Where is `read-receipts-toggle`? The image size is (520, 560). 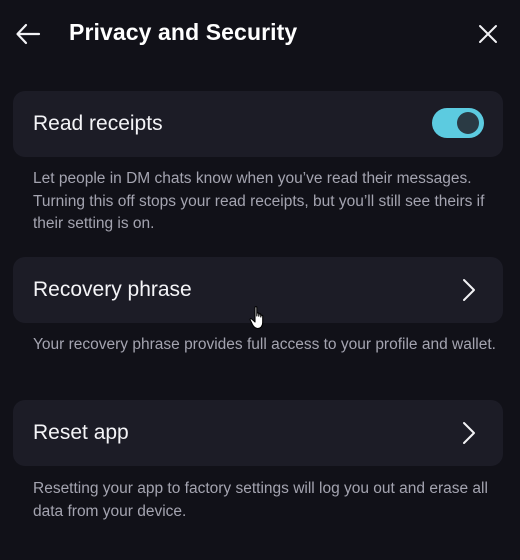
read-receipts-toggle is located at coordinates (458, 123).